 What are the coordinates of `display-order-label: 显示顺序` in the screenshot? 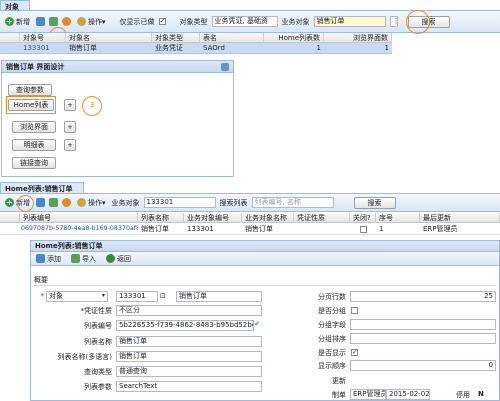 It's located at (332, 366).